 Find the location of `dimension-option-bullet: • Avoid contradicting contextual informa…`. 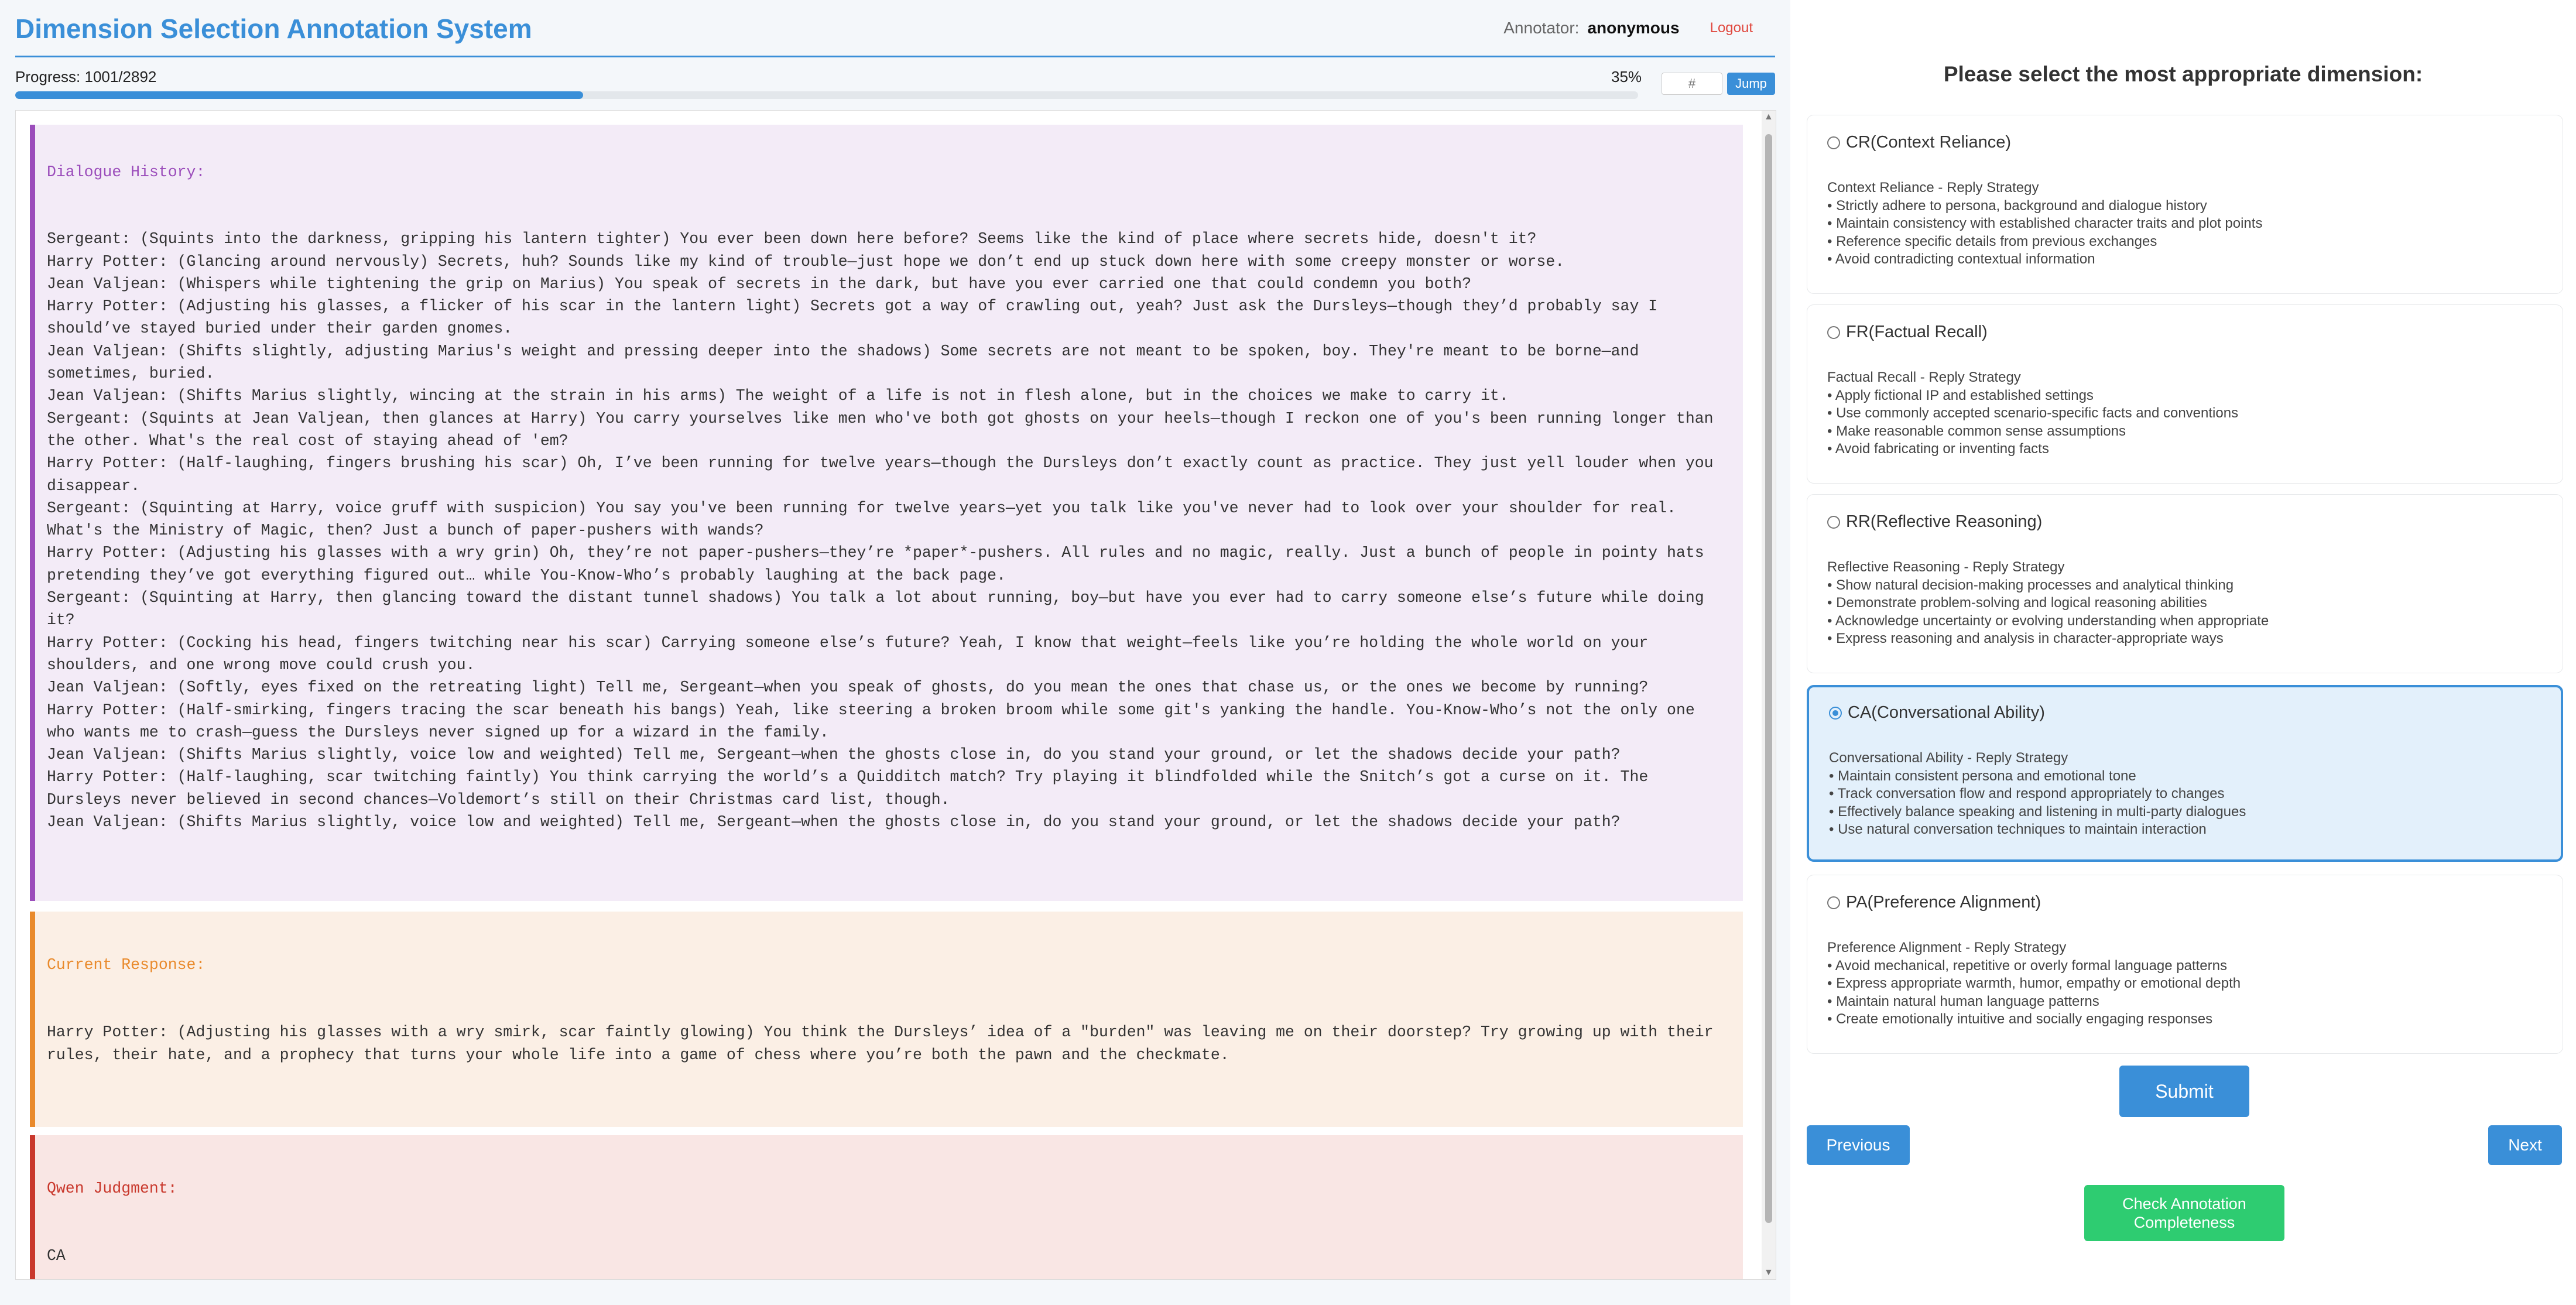

dimension-option-bullet: • Avoid contradicting contextual informa… is located at coordinates (1961, 259).